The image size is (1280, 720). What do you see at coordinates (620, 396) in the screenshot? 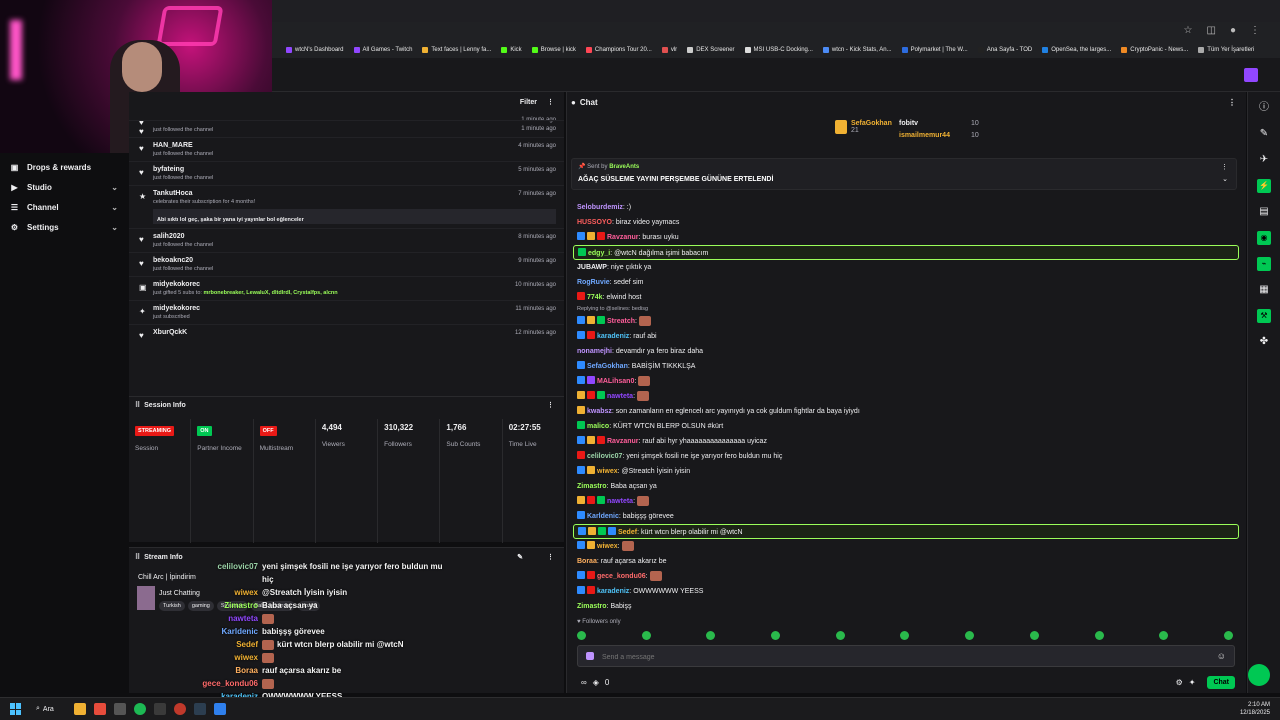
I see `chat-username: nawteta` at bounding box center [620, 396].